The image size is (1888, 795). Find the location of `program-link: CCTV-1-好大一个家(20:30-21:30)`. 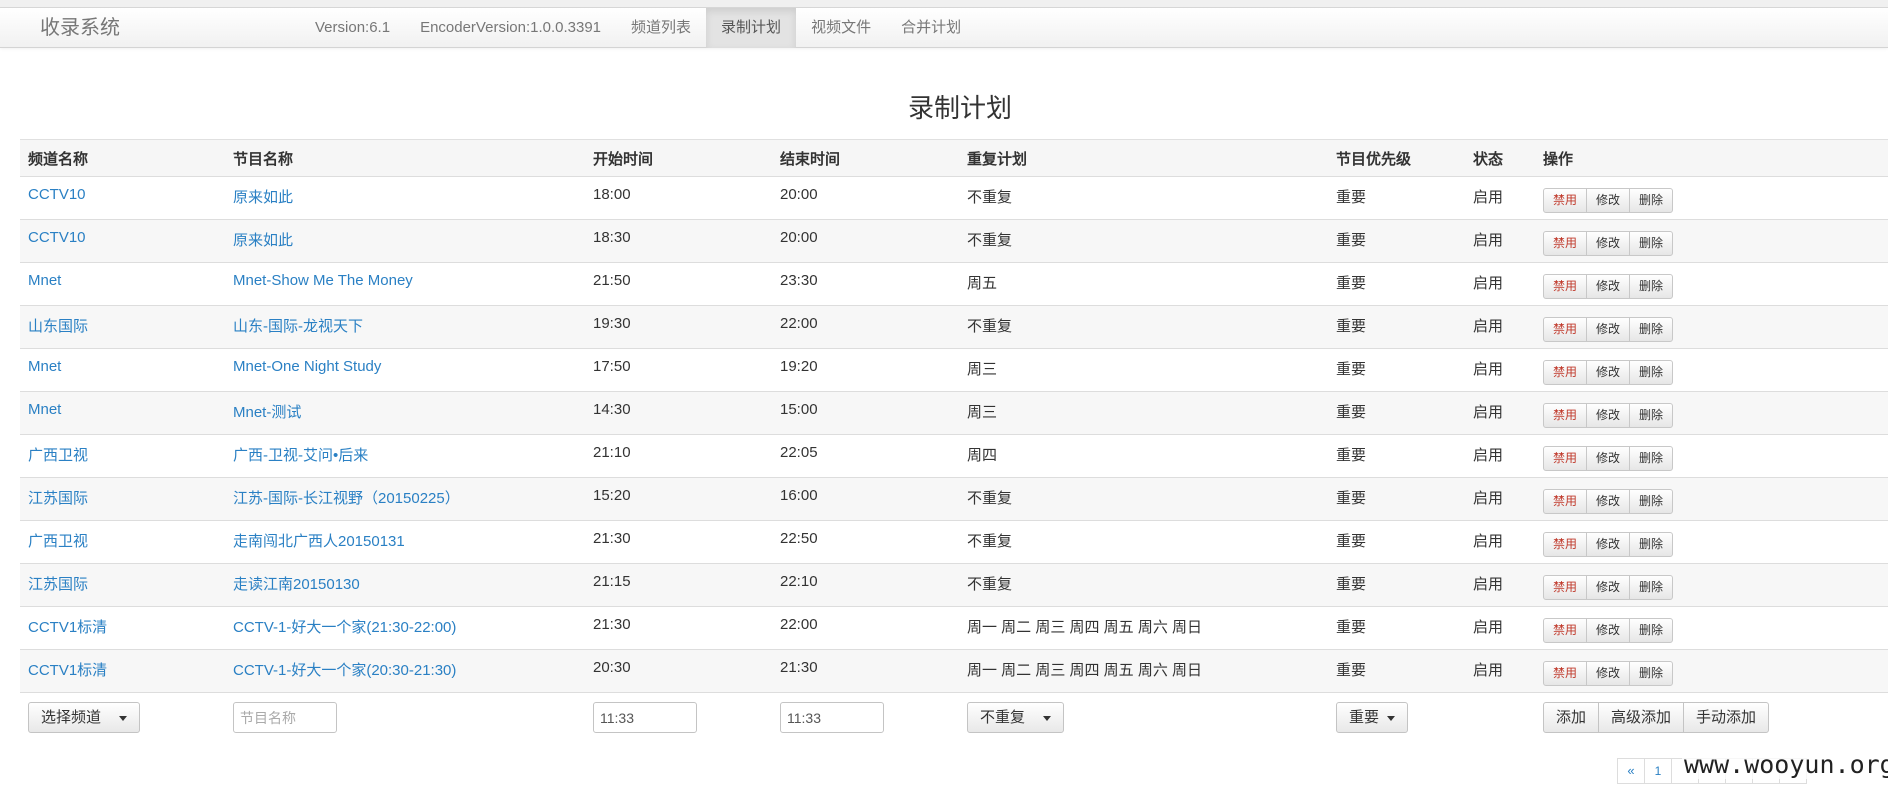

program-link: CCTV-1-好大一个家(20:30-21:30) is located at coordinates (344, 670).